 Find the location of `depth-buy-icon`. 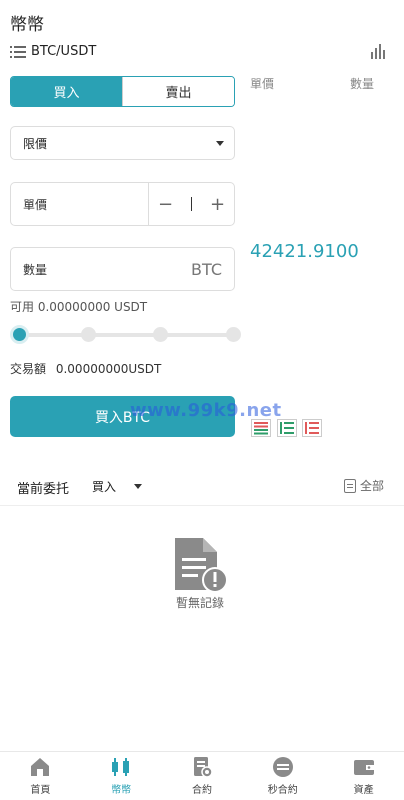

depth-buy-icon is located at coordinates (287, 428).